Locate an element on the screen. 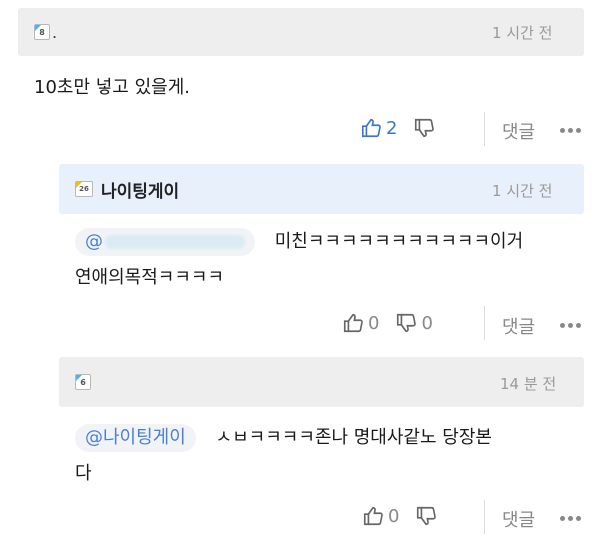  comment-3-actions: 0 is located at coordinates (399, 516).